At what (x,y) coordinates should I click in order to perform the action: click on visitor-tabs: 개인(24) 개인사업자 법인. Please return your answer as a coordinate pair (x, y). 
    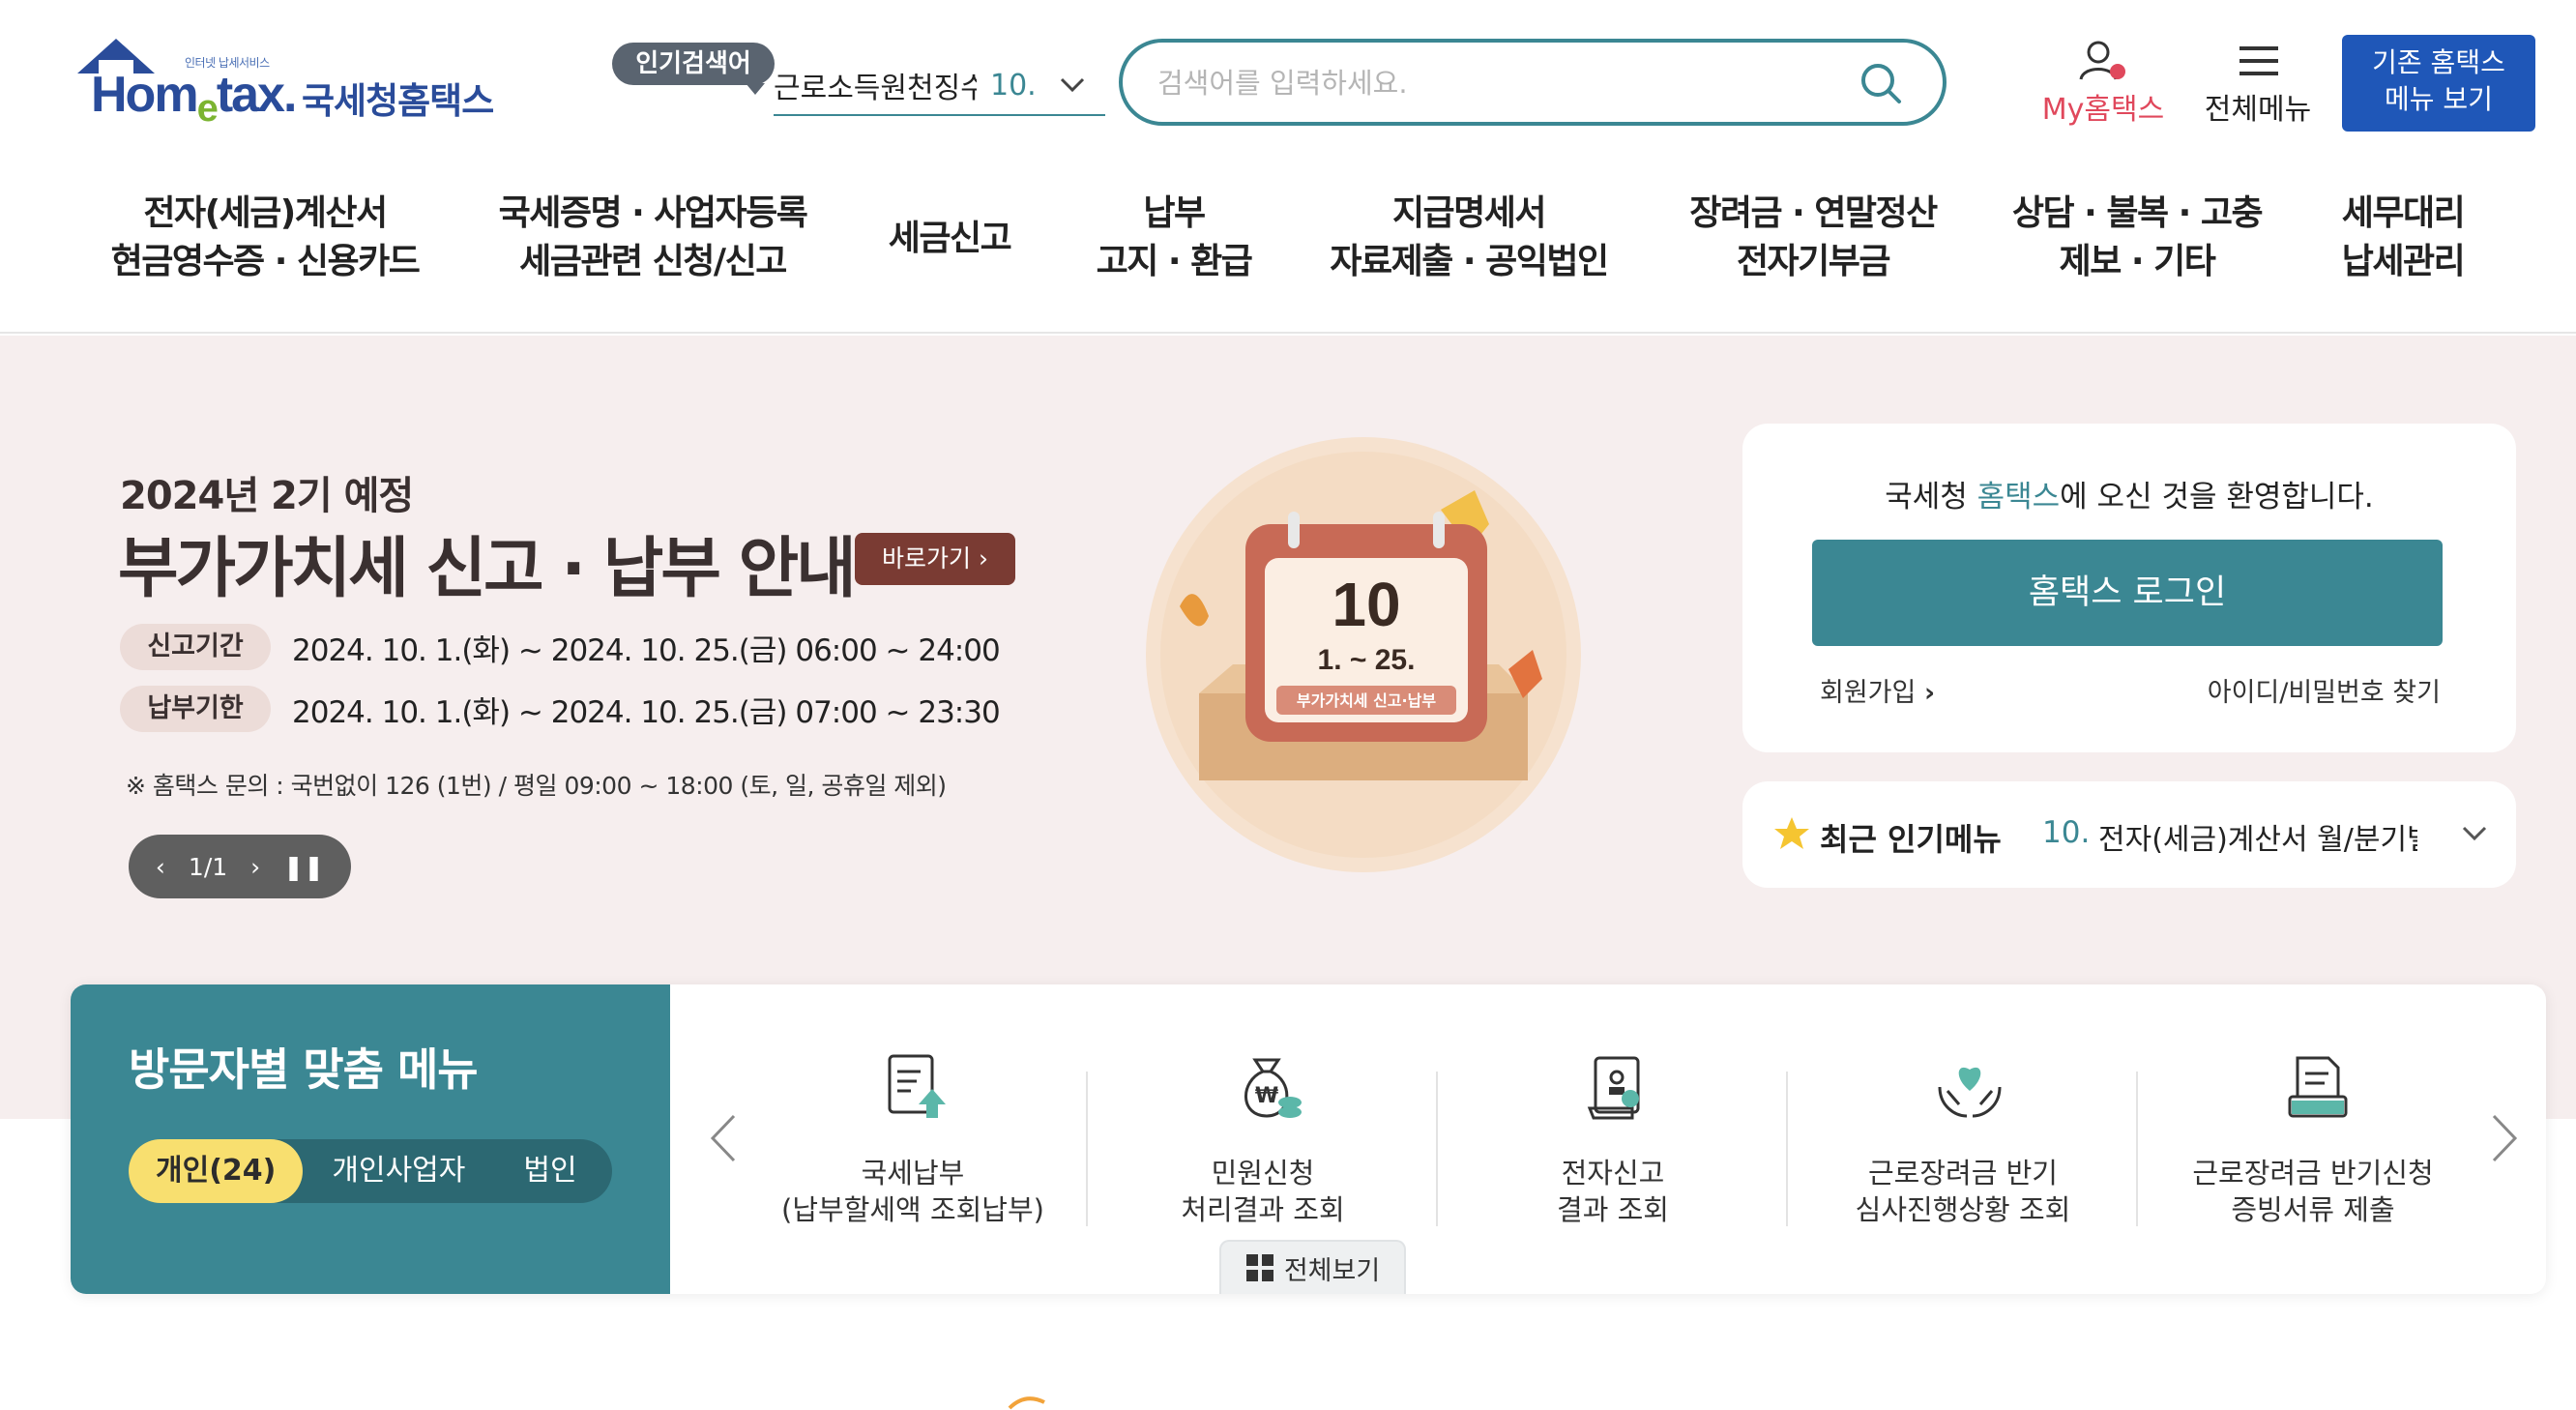
    Looking at the image, I should click on (370, 1171).